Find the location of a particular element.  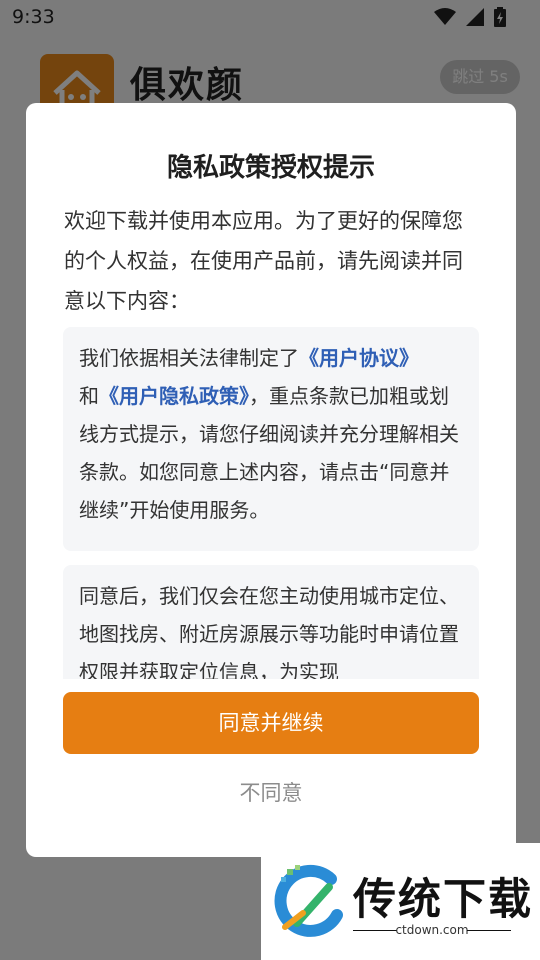

privacy-policy-link: 《用户隐私政策》 is located at coordinates (174, 396).